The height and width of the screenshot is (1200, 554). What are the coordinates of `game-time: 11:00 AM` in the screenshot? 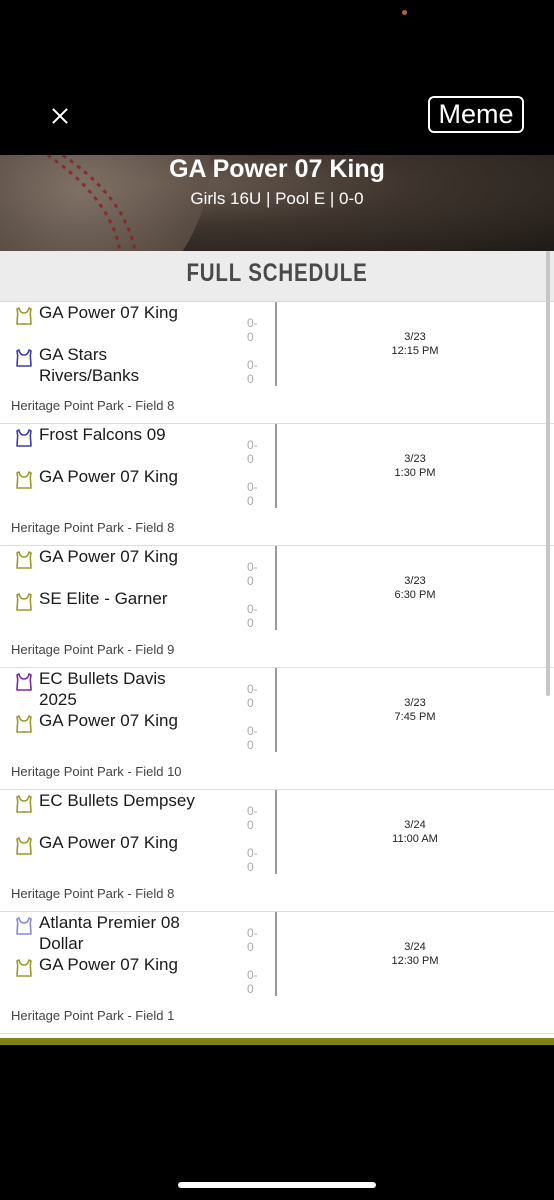 It's located at (415, 839).